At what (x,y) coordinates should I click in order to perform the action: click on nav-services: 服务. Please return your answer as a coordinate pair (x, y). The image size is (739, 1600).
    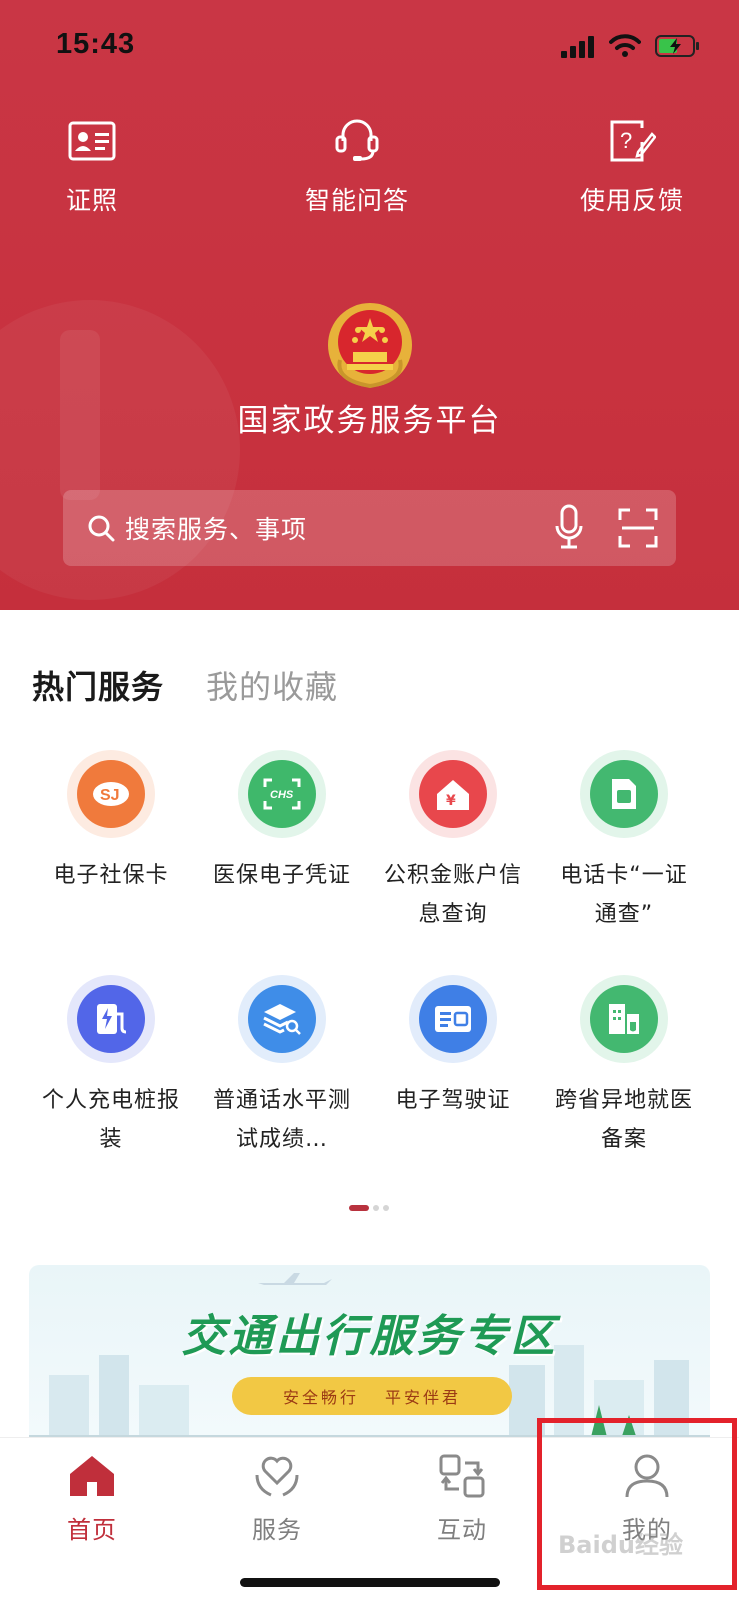
    Looking at the image, I should click on (277, 1497).